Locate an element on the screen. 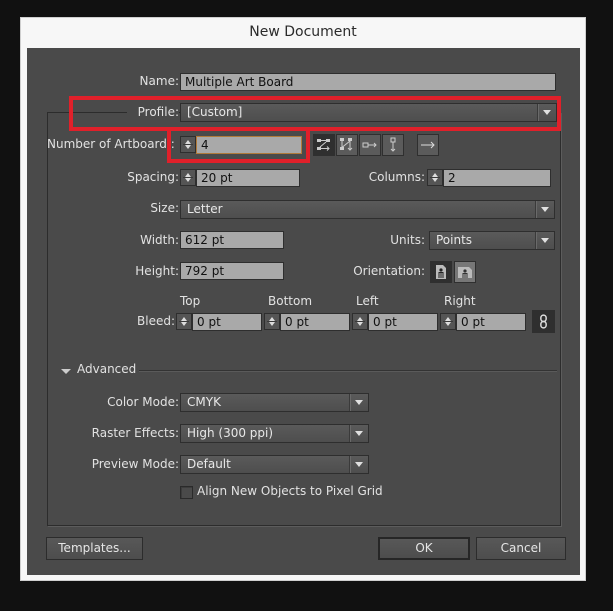 This screenshot has height=611, width=613. arrange-by-column-icon is located at coordinates (393, 144).